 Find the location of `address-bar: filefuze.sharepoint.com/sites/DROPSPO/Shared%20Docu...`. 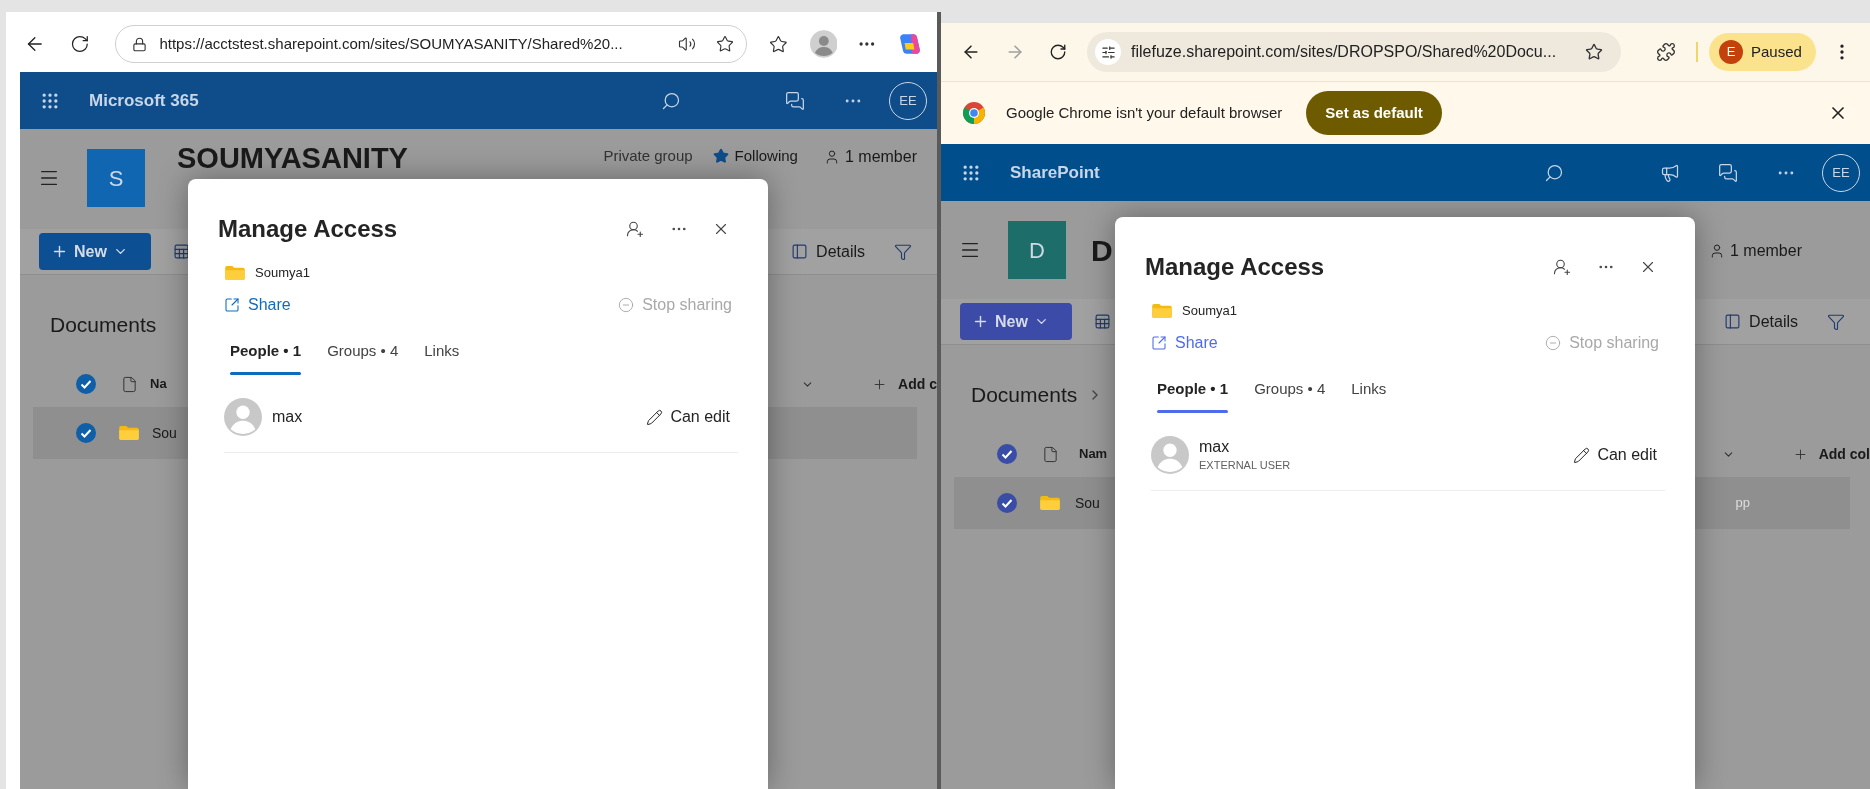

address-bar: filefuze.sharepoint.com/sites/DROPSPO/Shared%20Docu... is located at coordinates (1354, 52).